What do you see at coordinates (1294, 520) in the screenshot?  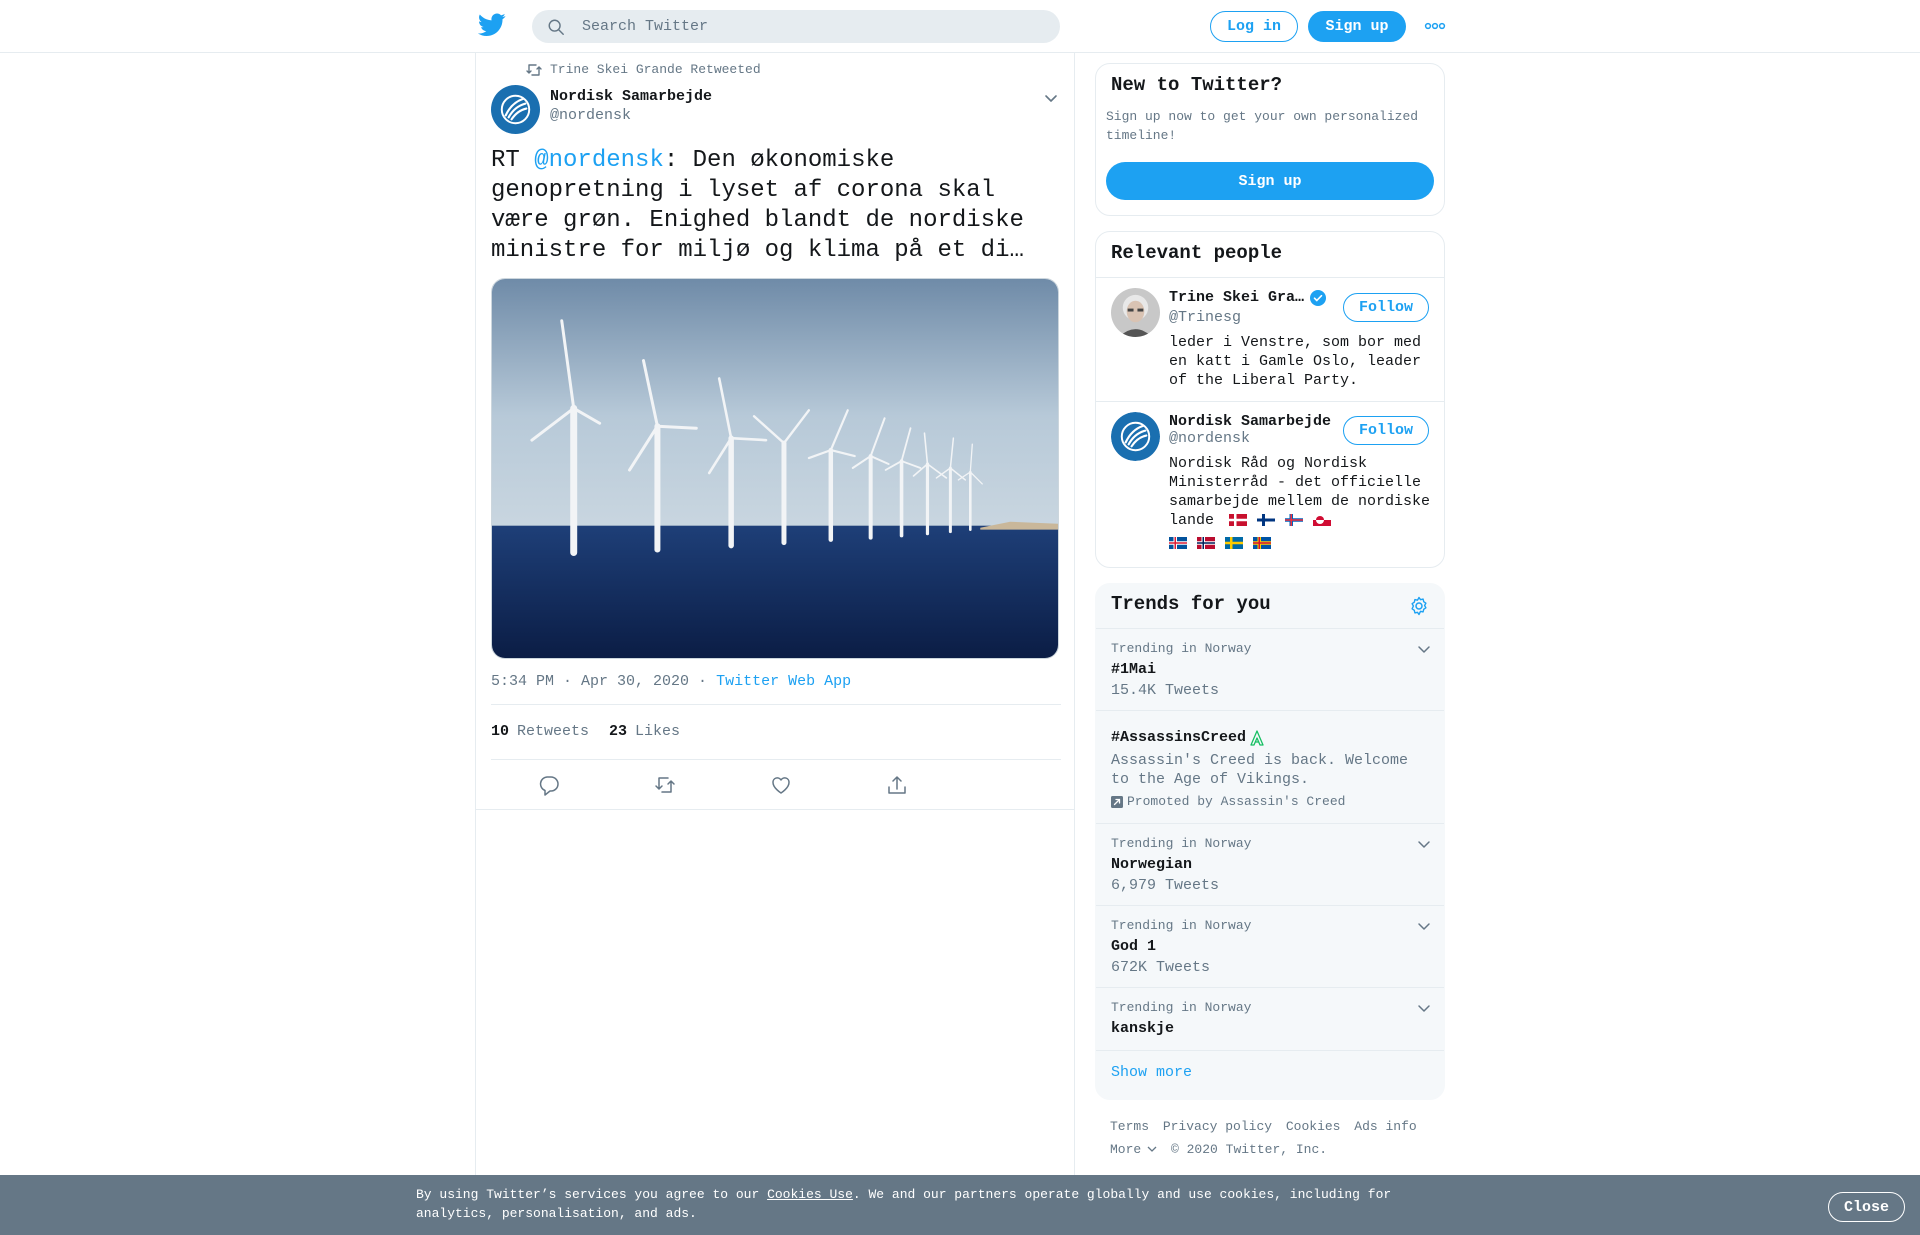 I see `faroe-islands-flag-icon` at bounding box center [1294, 520].